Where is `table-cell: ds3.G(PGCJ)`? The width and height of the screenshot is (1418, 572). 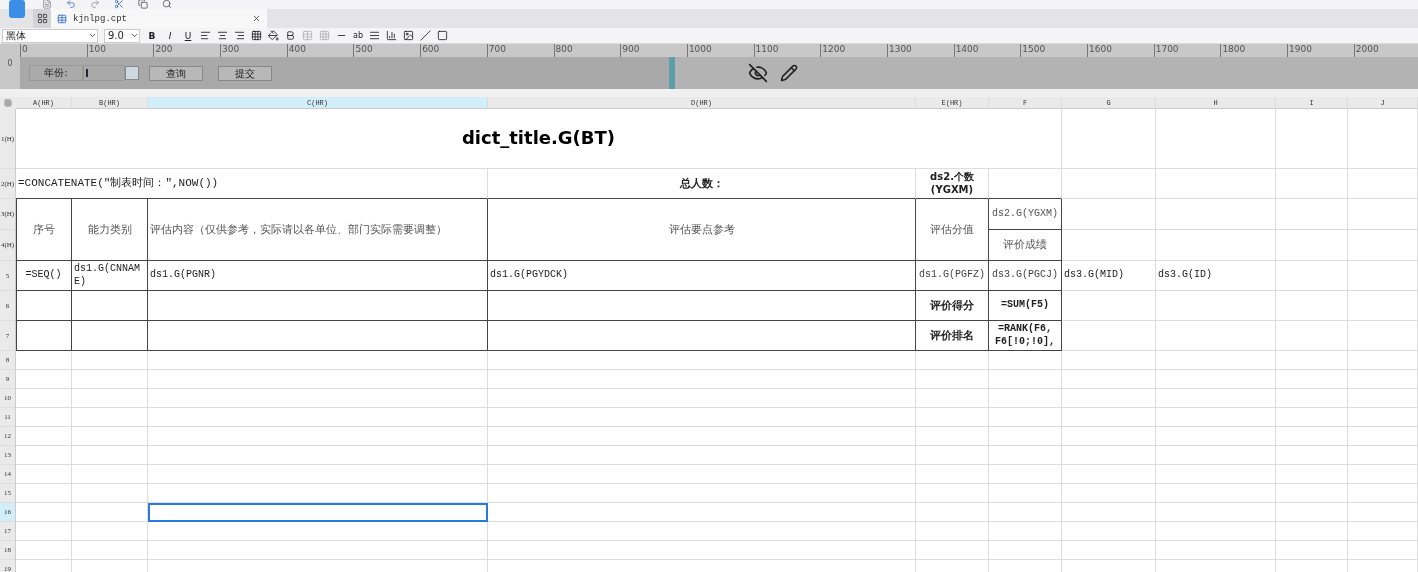 table-cell: ds3.G(PGCJ) is located at coordinates (1025, 276).